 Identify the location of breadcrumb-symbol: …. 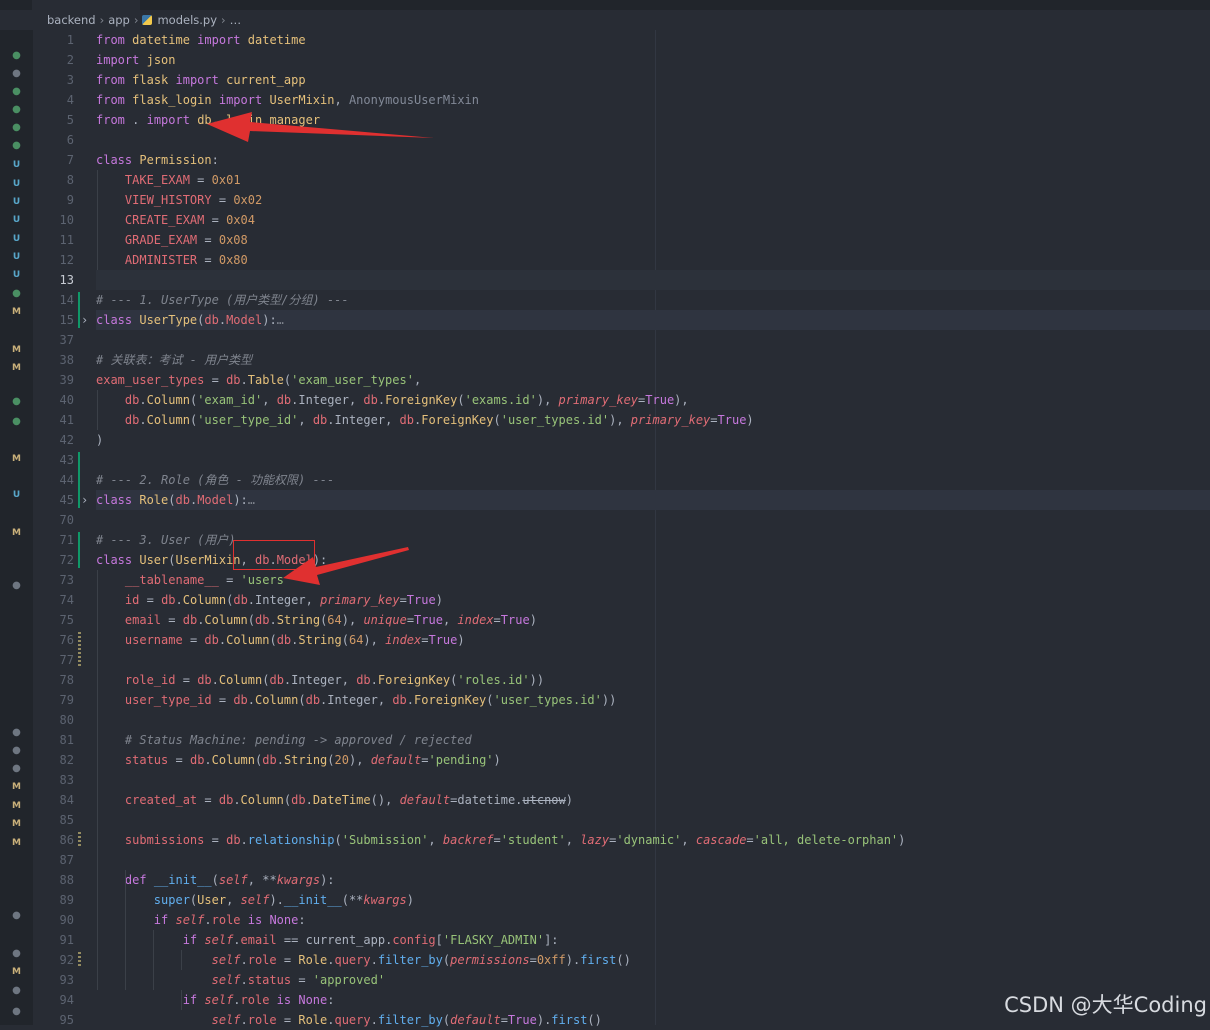
(236, 20).